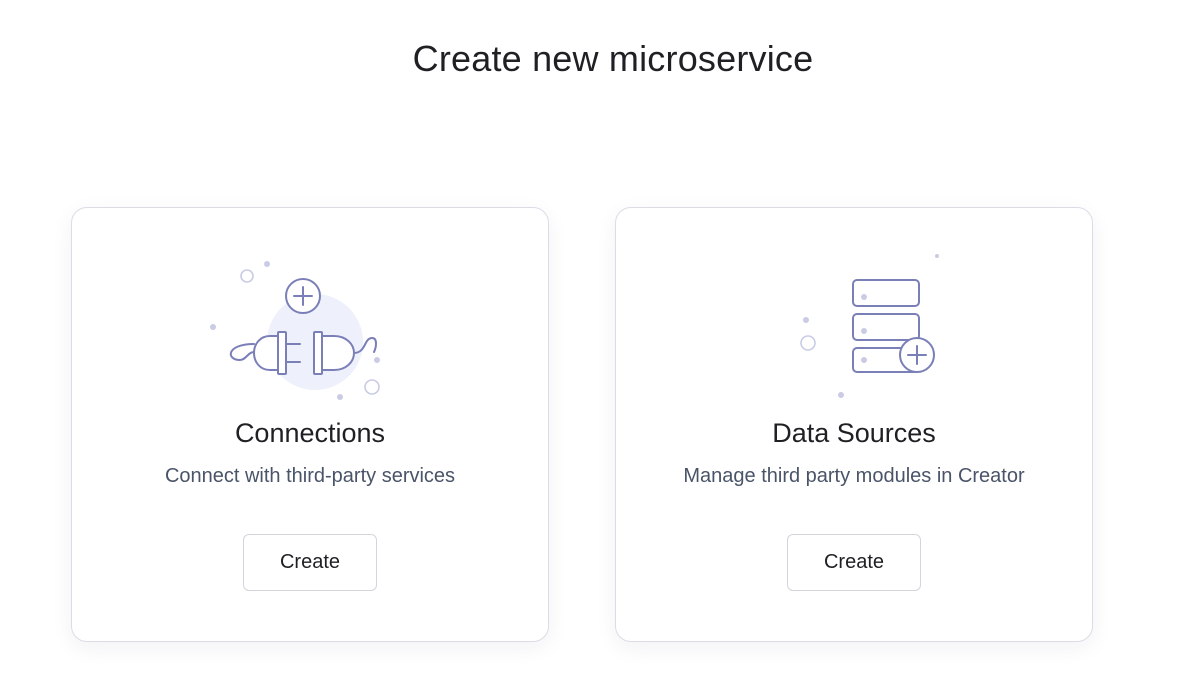 This screenshot has width=1178, height=694. I want to click on card-description: Connect with third-party services, so click(310, 476).